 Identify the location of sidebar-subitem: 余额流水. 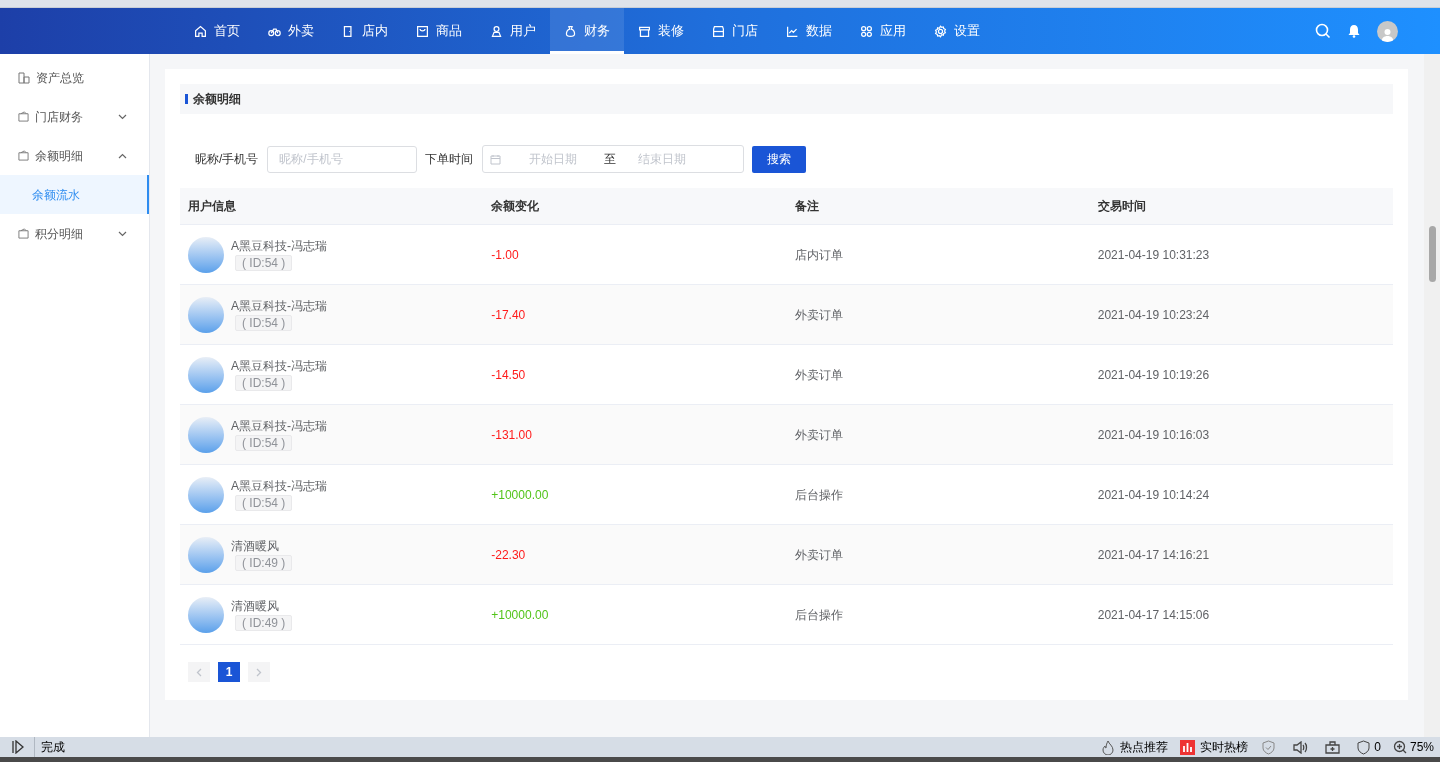
(74, 194).